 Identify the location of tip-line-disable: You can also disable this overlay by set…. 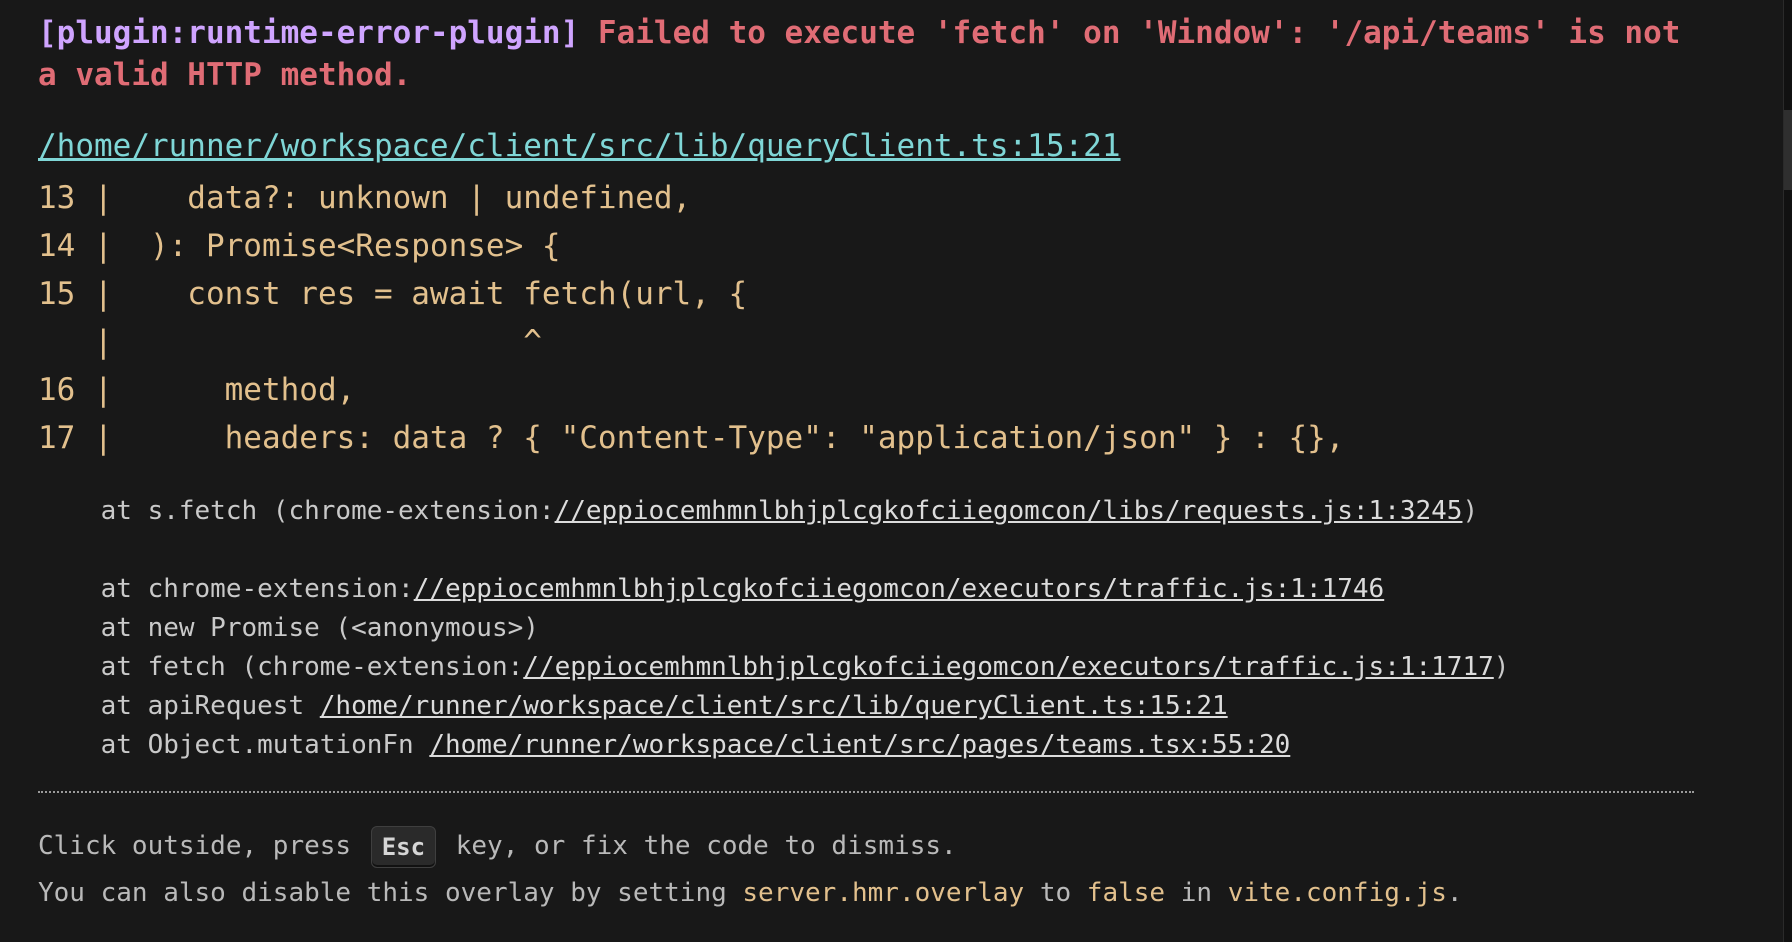
(868, 893).